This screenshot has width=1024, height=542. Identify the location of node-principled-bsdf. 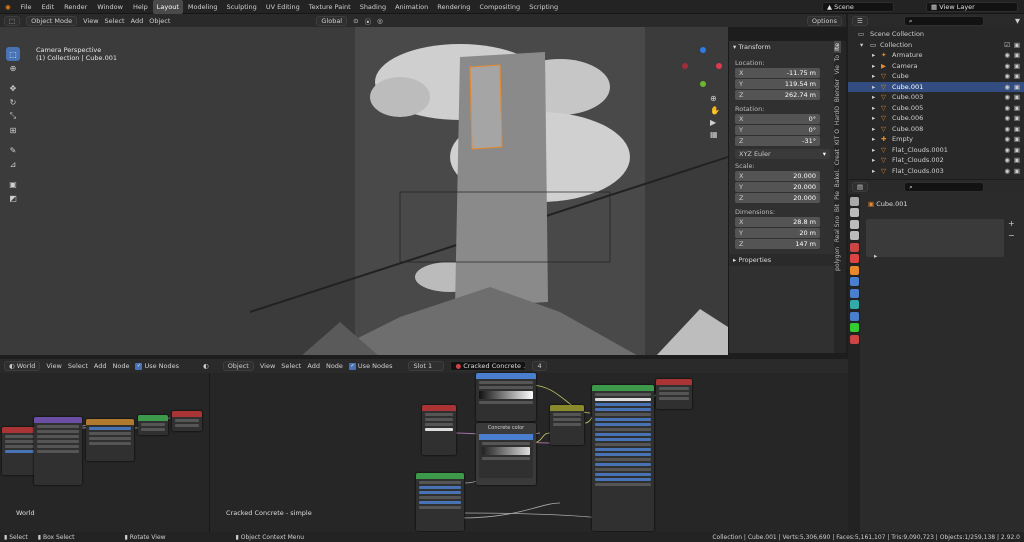
(623, 458).